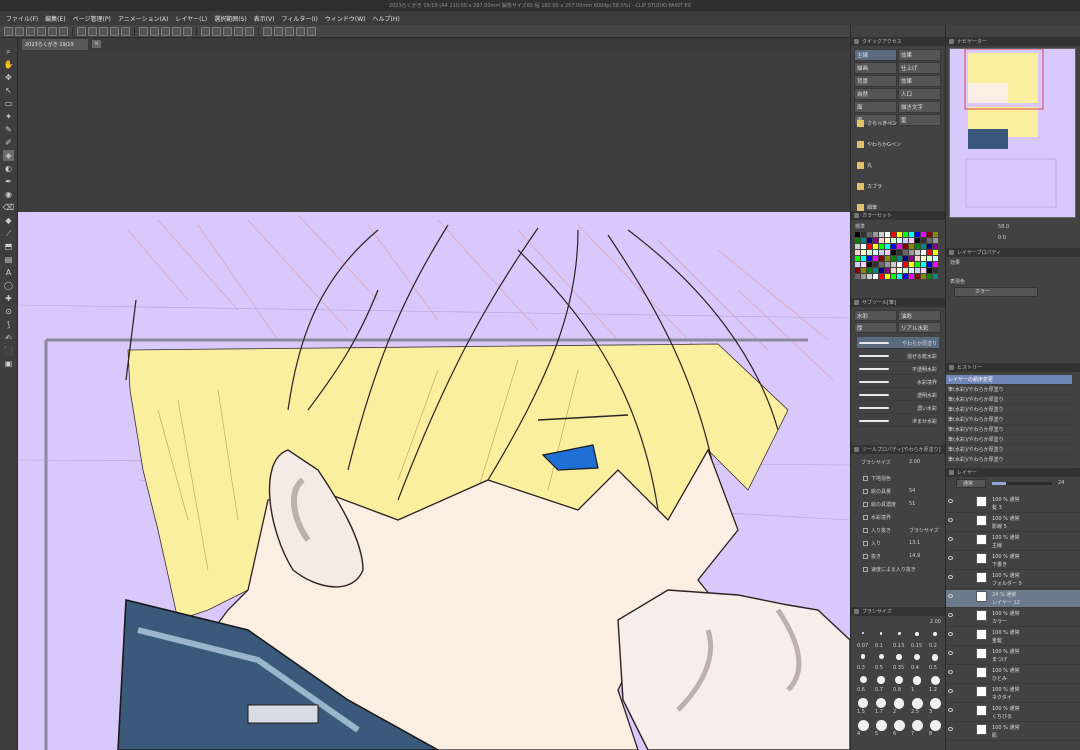  Describe the element at coordinates (912, 690) in the screenshot. I see `brush-size-option: 1` at that location.